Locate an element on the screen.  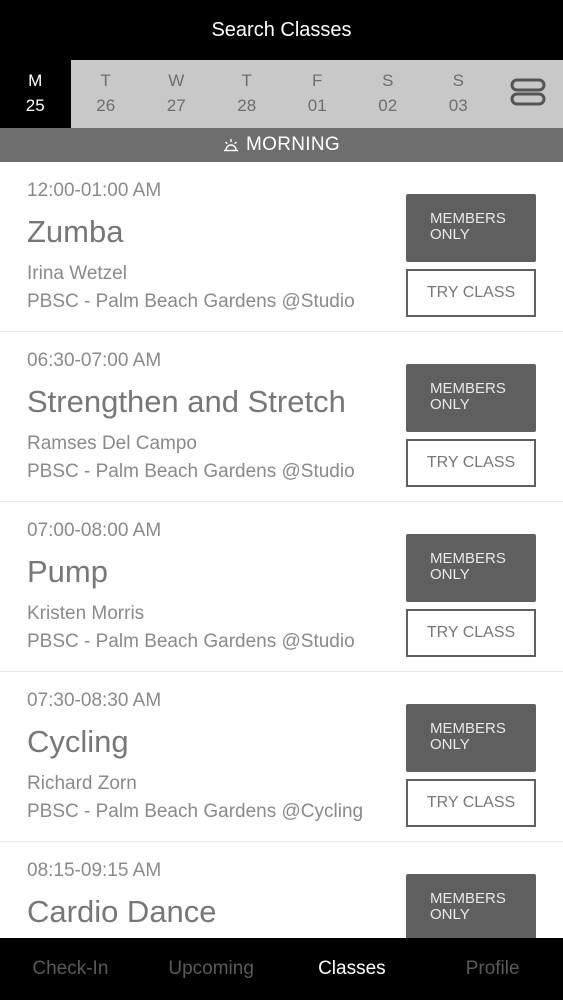
day-selector: M 25 T 26 W 27 T 28 F 01 S 02 S 03 is located at coordinates (281, 94).